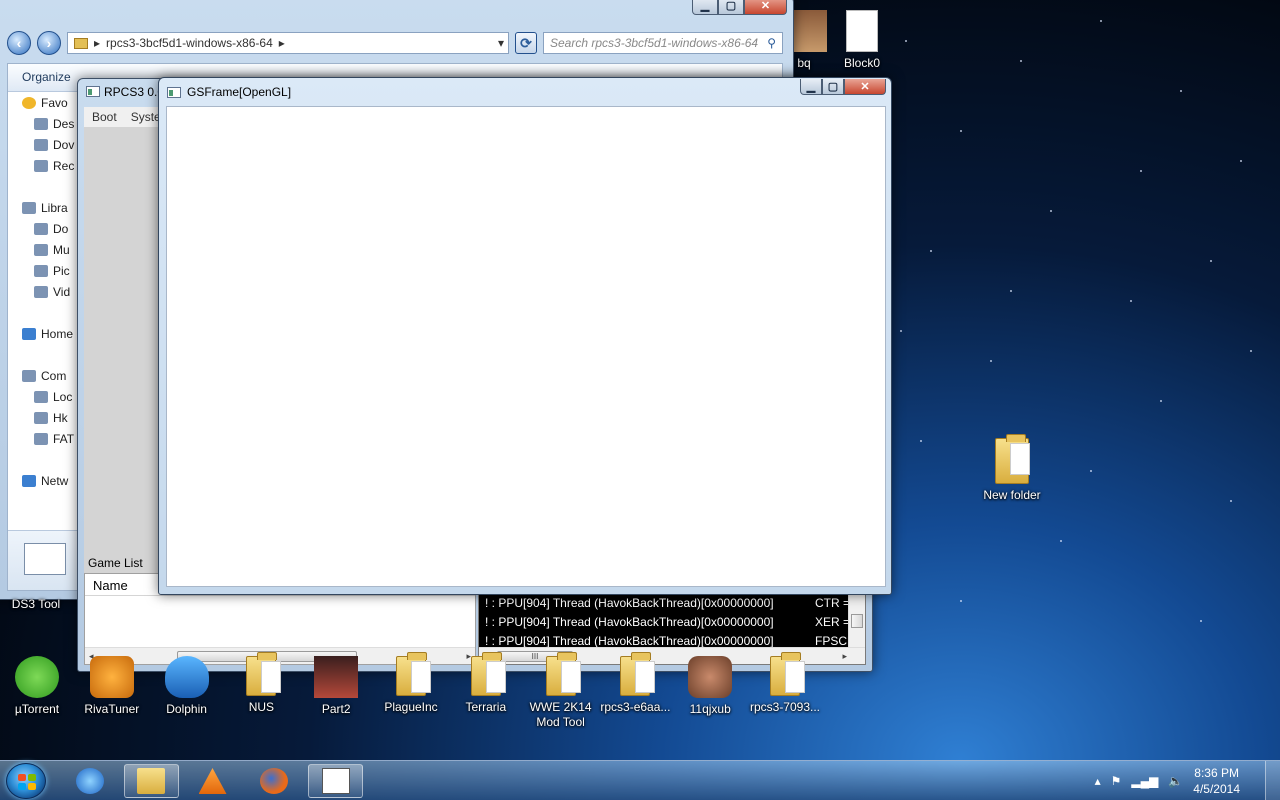 This screenshot has width=1280, height=800. Describe the element at coordinates (29, 480) in the screenshot. I see `network-icon` at that location.